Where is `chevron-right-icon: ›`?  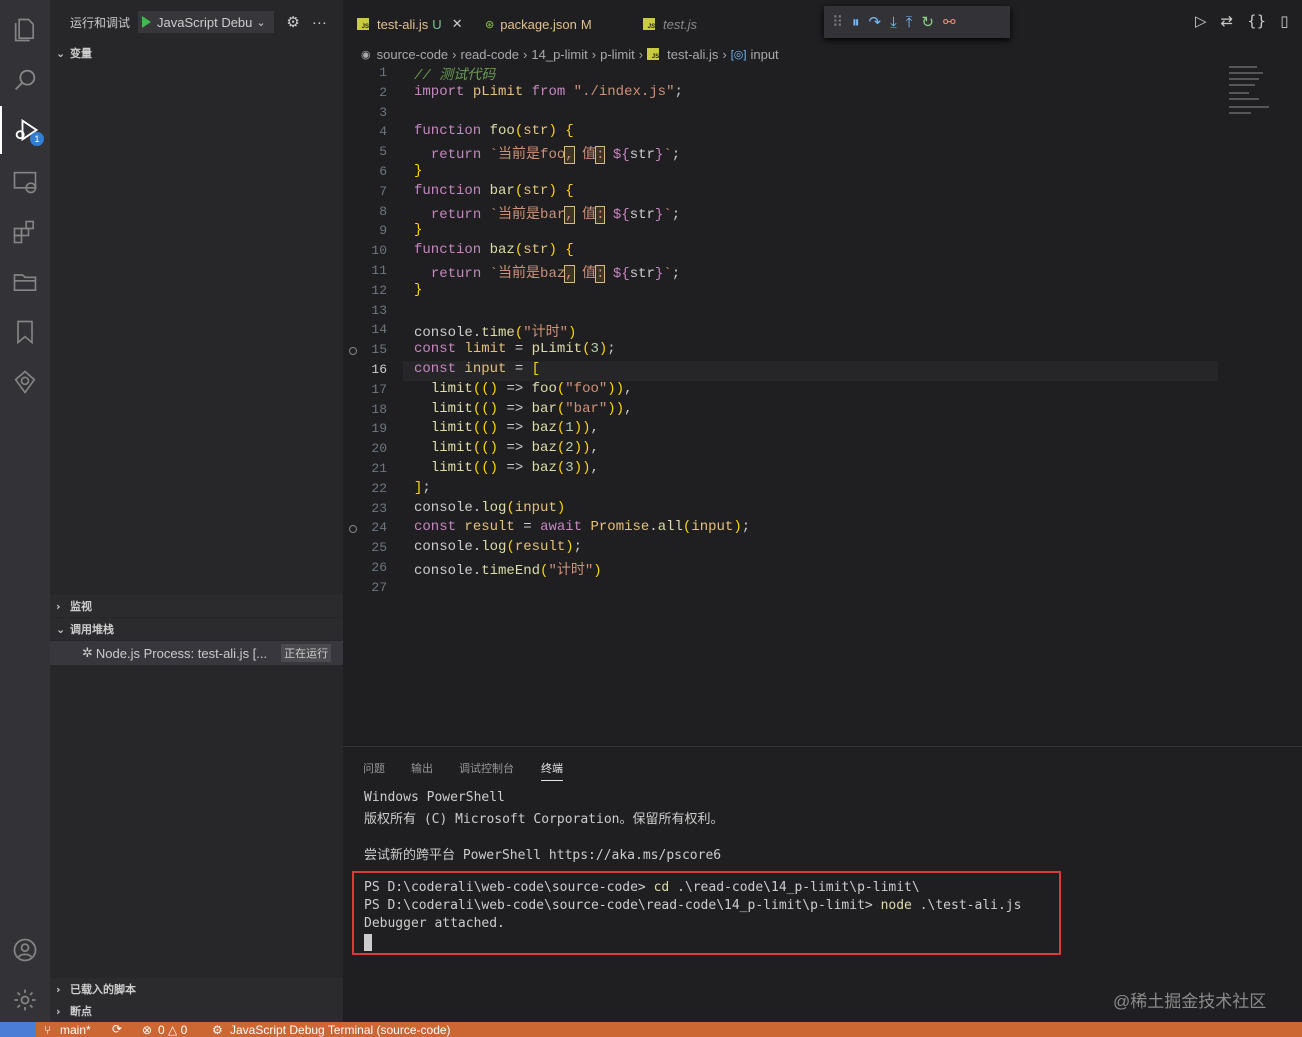 chevron-right-icon: › is located at coordinates (58, 606).